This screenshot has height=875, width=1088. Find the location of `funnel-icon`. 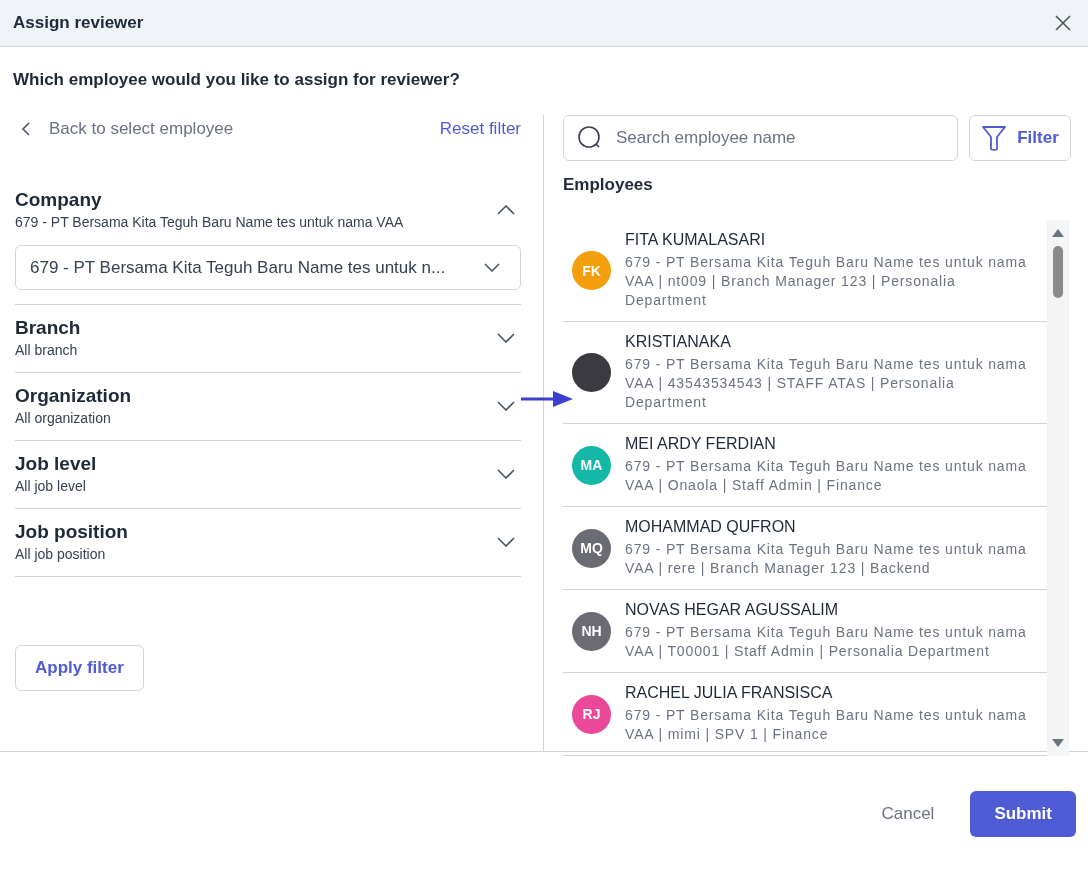

funnel-icon is located at coordinates (994, 138).